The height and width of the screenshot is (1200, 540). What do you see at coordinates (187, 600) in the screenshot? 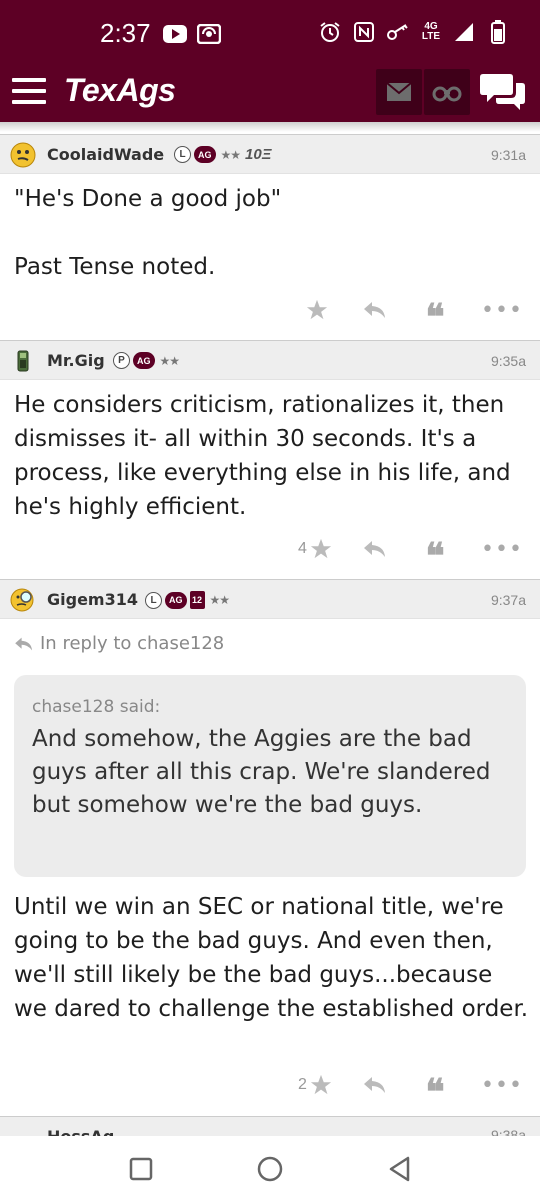
I see `user-badges: L AG 12 ★★` at bounding box center [187, 600].